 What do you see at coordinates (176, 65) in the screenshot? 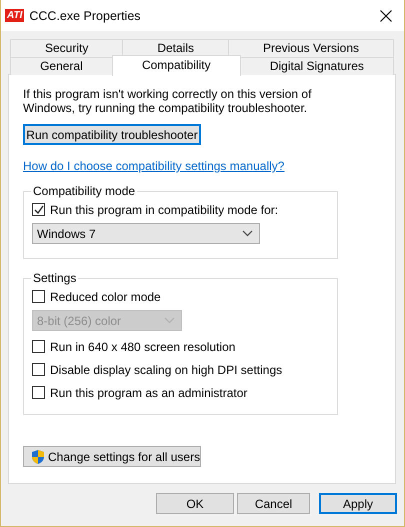
I see `tab: Compatibility` at bounding box center [176, 65].